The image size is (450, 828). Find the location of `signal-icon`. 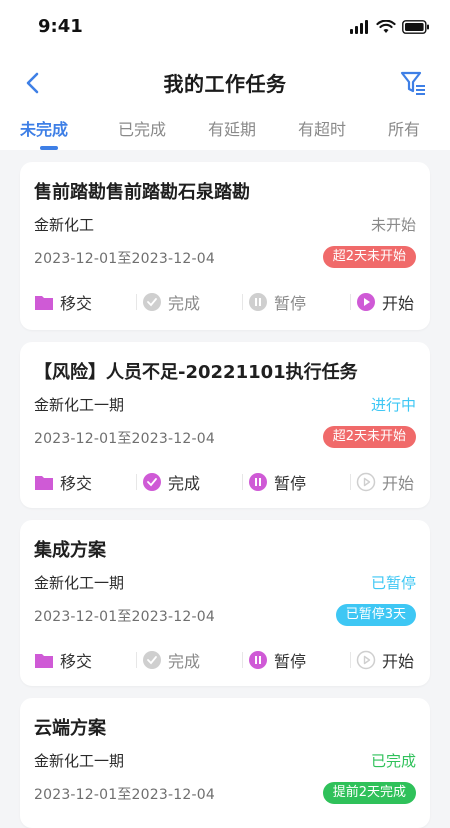

signal-icon is located at coordinates (359, 27).